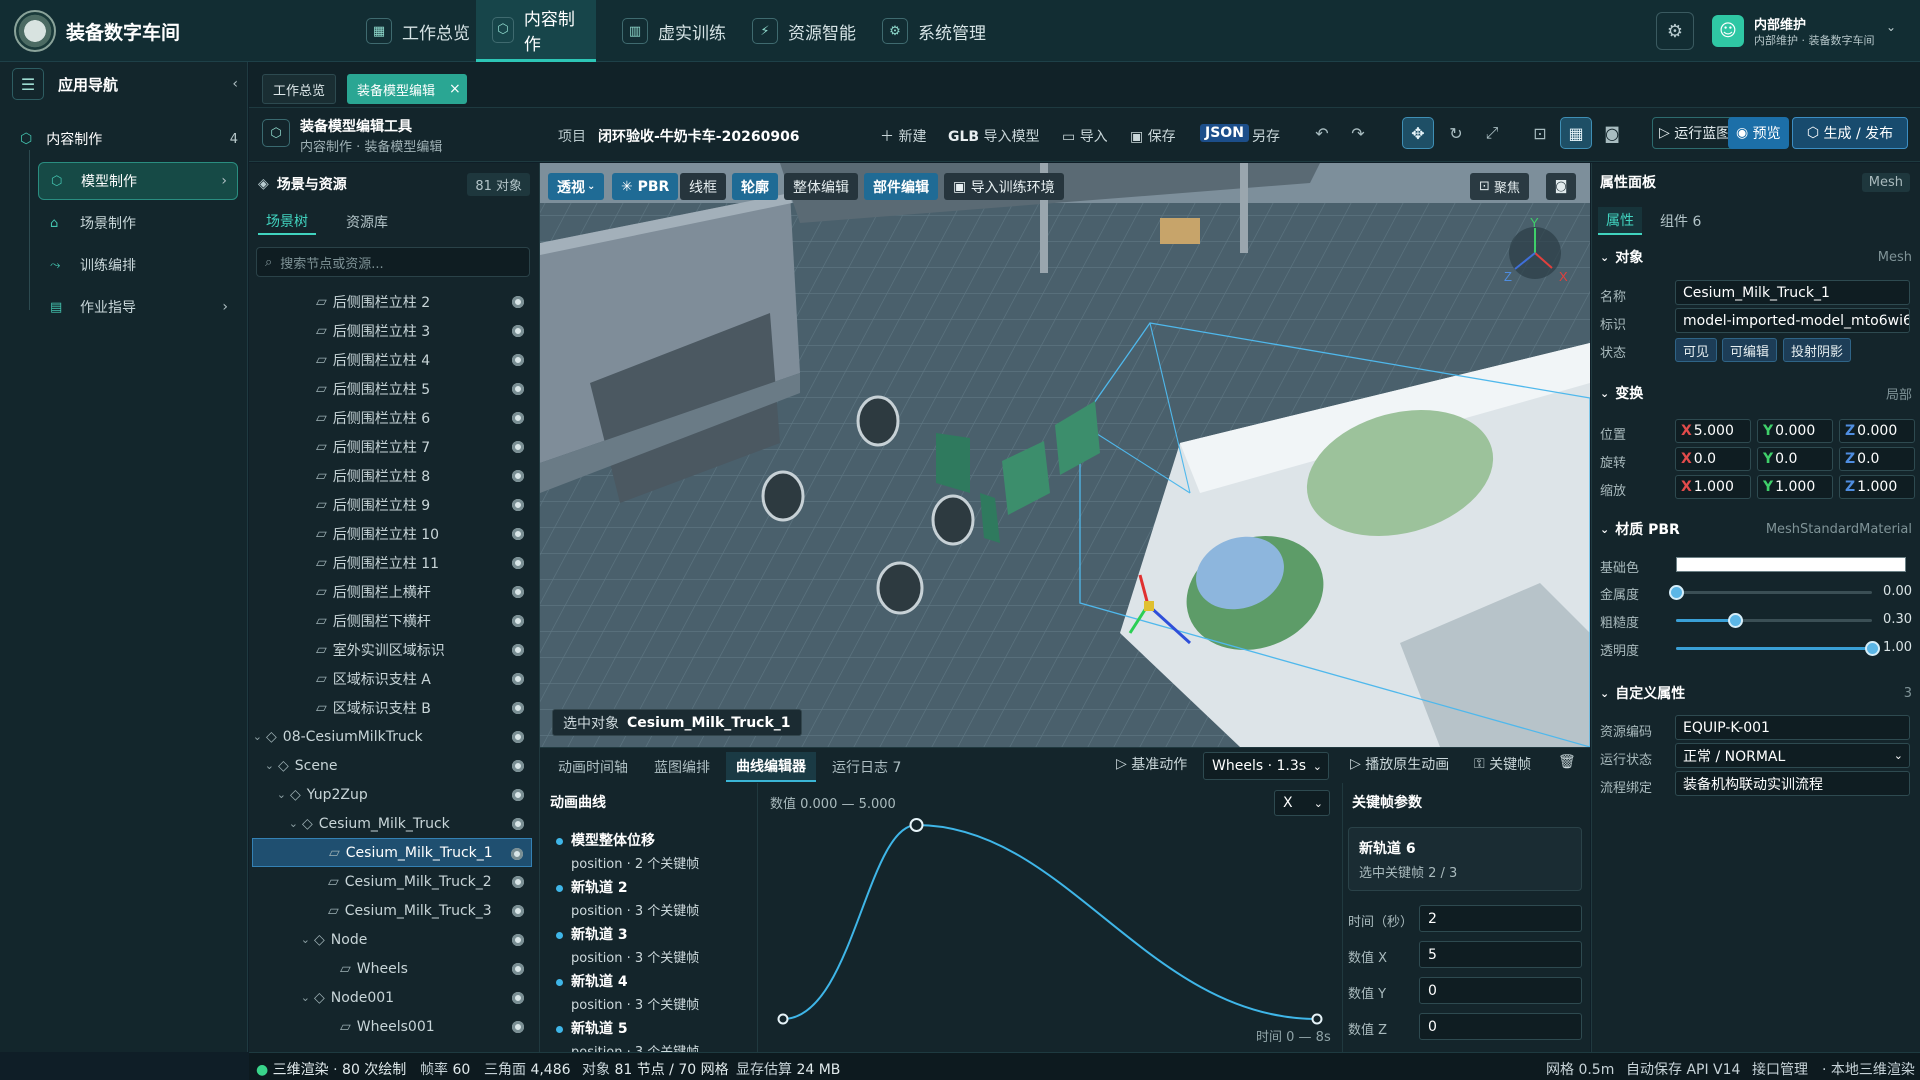 The width and height of the screenshot is (1920, 1080). What do you see at coordinates (1728, 31) in the screenshot?
I see `avatar: ☺` at bounding box center [1728, 31].